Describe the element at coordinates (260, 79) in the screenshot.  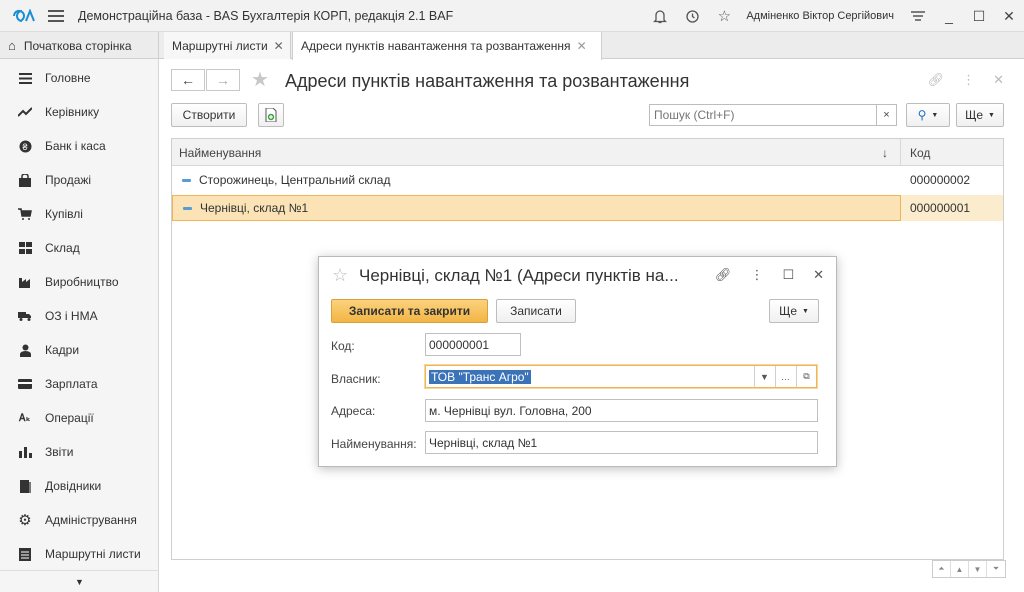
I see `favorite-star-icon: ★` at that location.